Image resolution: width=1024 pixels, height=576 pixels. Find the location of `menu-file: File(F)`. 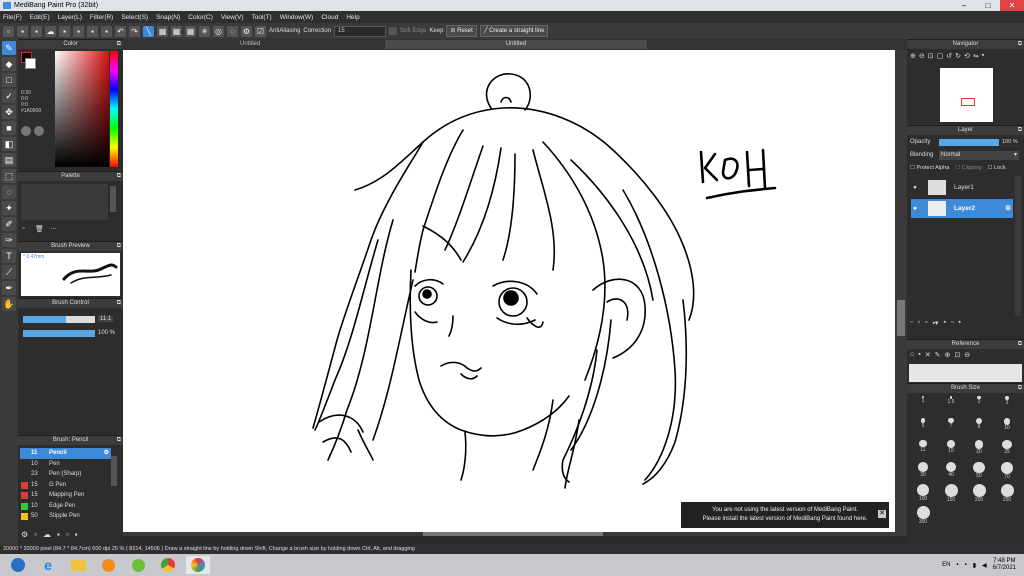

menu-file: File(F) is located at coordinates (12, 17).